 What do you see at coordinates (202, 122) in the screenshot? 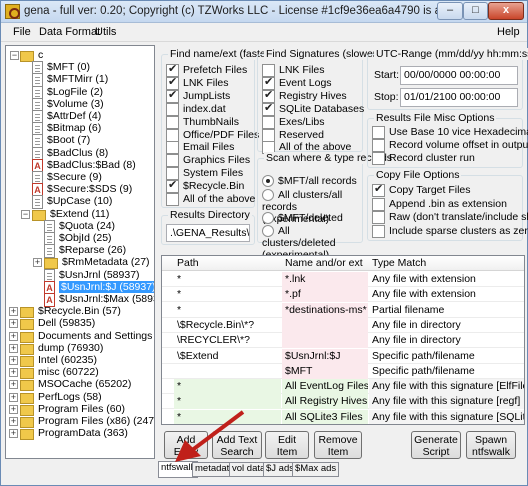
I see `checkbox-find_name-4: ThumbNails` at bounding box center [202, 122].